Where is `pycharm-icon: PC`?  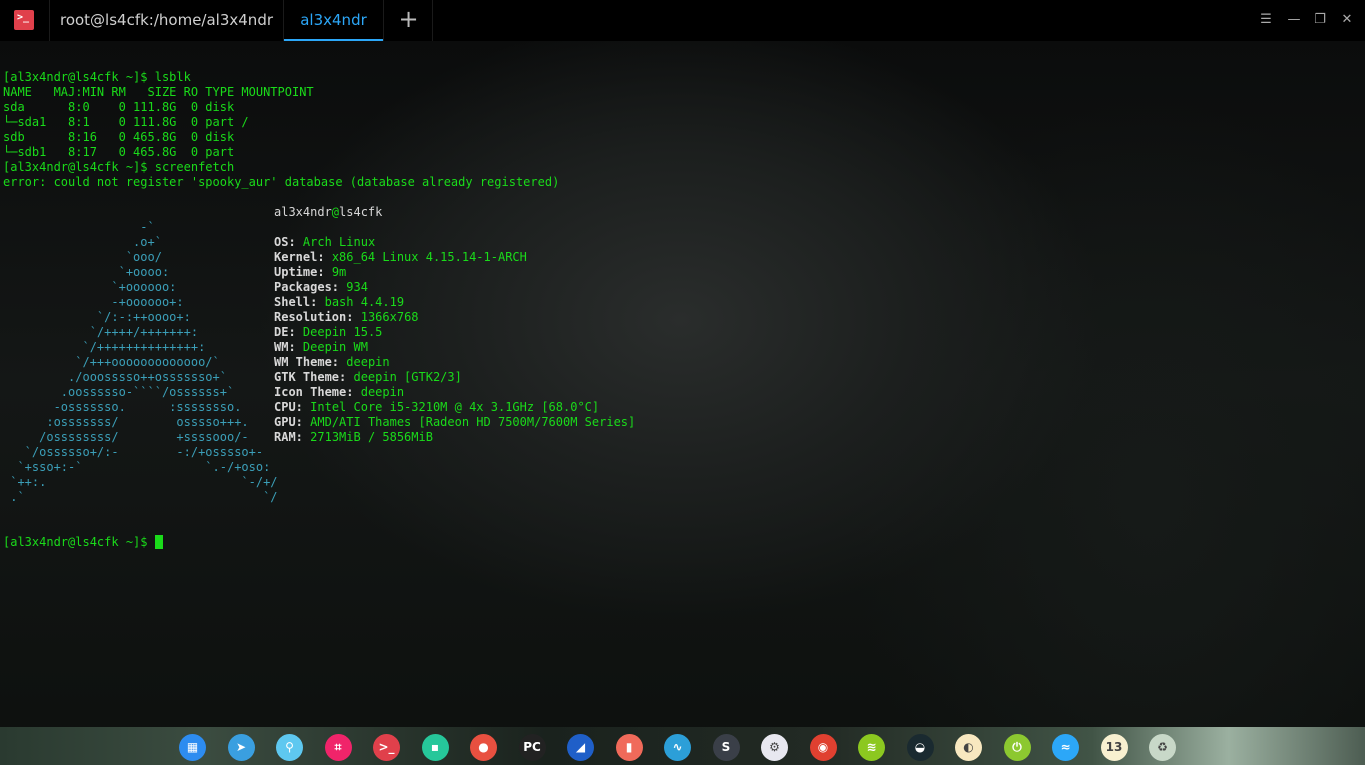 pycharm-icon: PC is located at coordinates (532, 747).